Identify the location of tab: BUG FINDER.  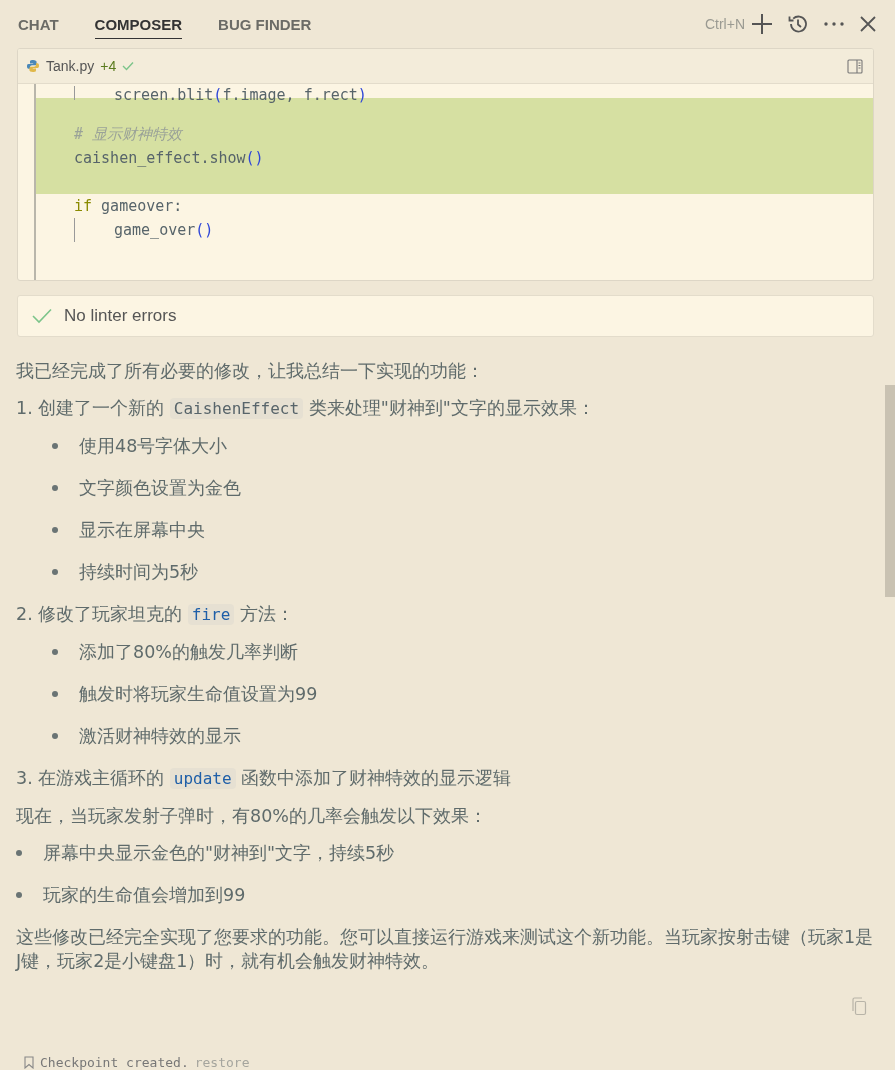
(265, 24).